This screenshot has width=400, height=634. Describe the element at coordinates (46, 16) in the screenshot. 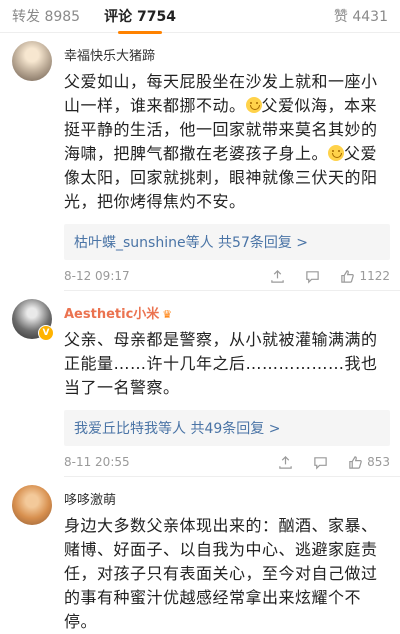

I see `tab-repost: 转发 8985` at that location.